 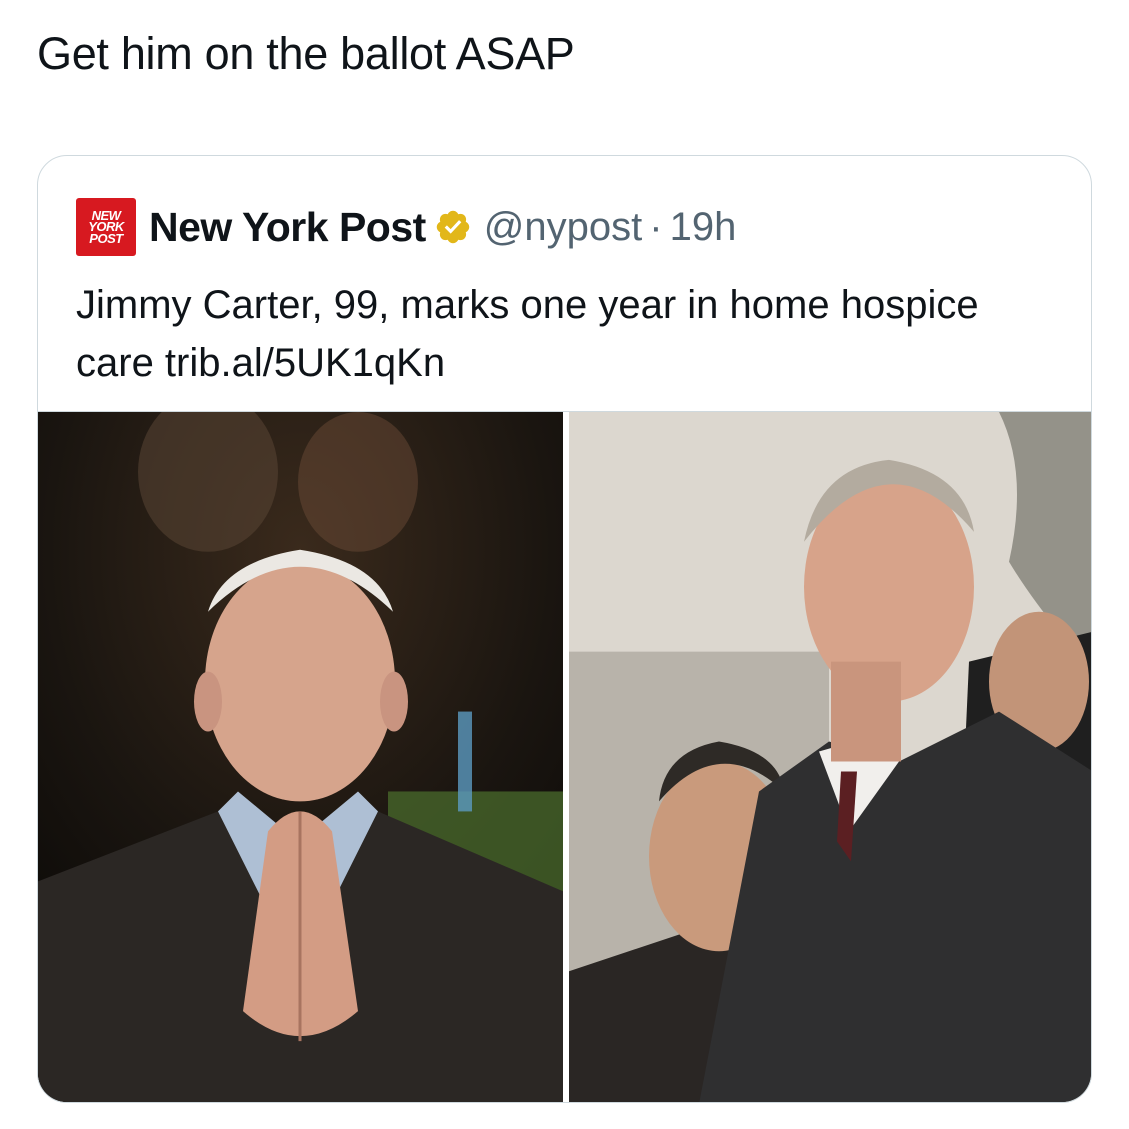 I want to click on post-text: Get him on the ballot ASAP, so click(x=306, y=53).